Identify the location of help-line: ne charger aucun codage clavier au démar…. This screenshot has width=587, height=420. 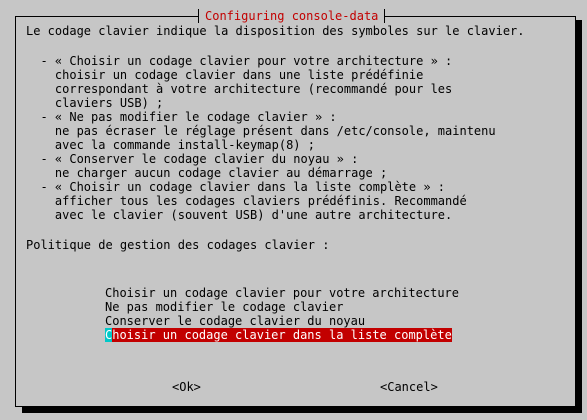
(207, 173).